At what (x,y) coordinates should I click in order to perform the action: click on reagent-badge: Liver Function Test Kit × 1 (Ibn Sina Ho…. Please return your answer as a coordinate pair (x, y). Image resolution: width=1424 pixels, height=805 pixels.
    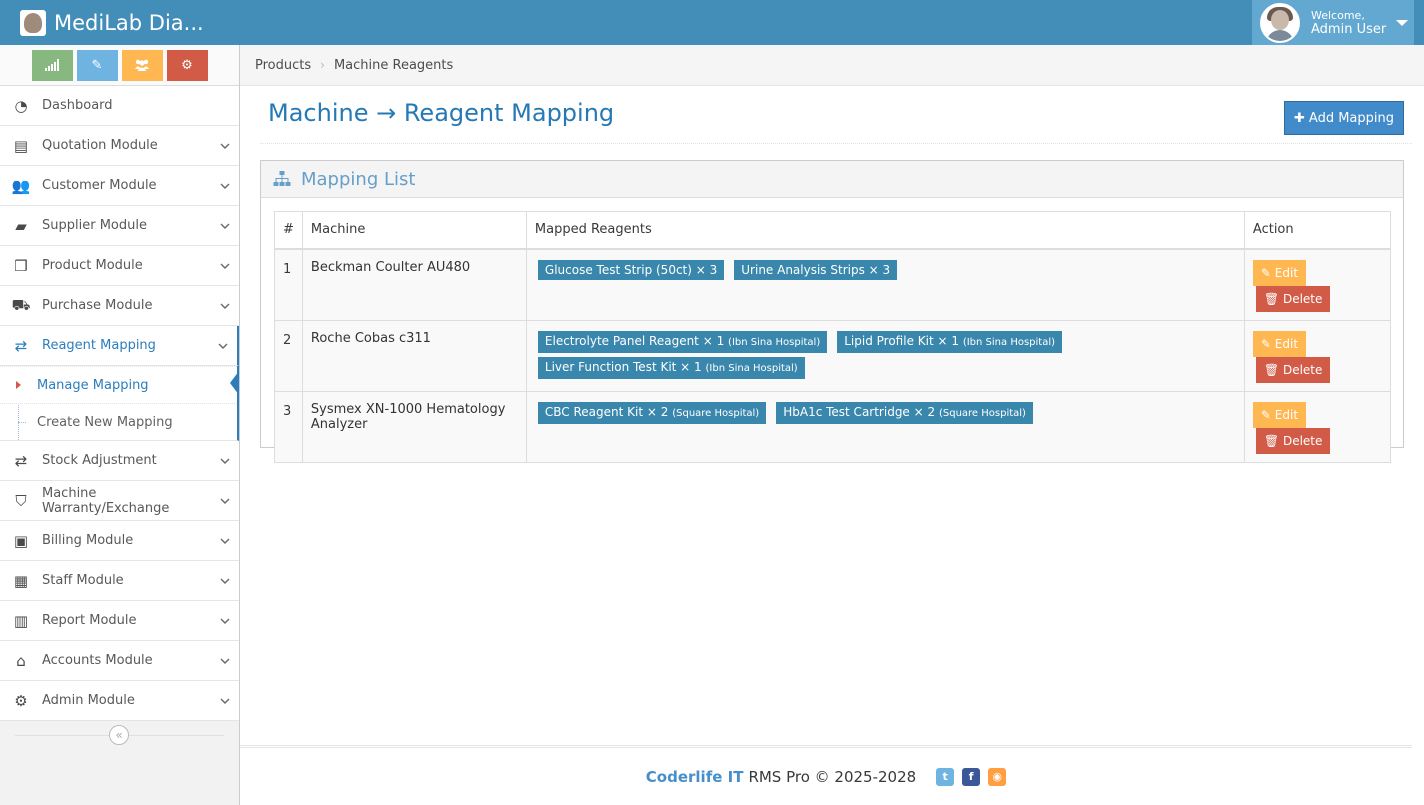
    Looking at the image, I should click on (671, 367).